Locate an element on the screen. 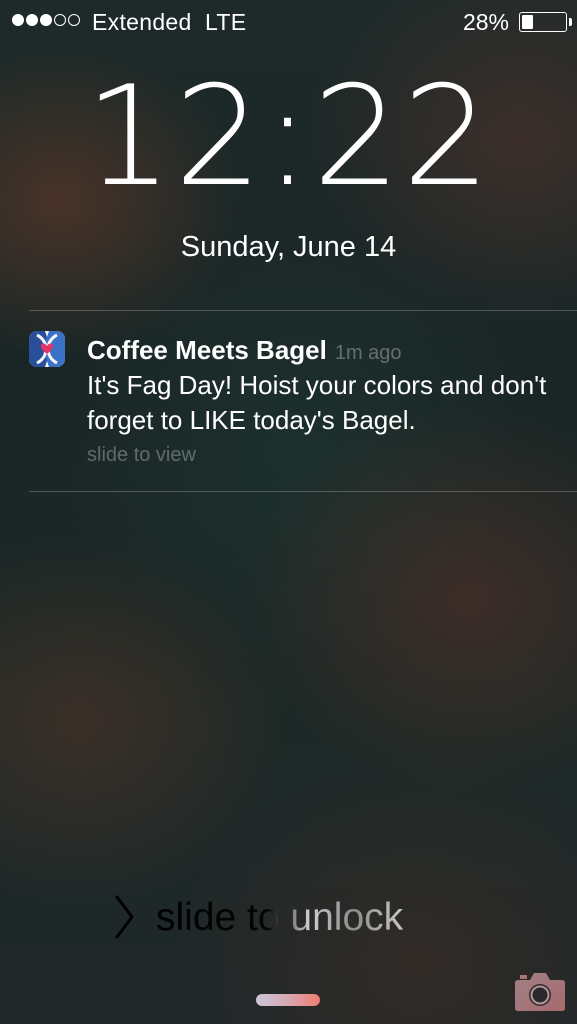 The height and width of the screenshot is (1024, 577). status-bar: Extended LTE 28% is located at coordinates (288, 22).